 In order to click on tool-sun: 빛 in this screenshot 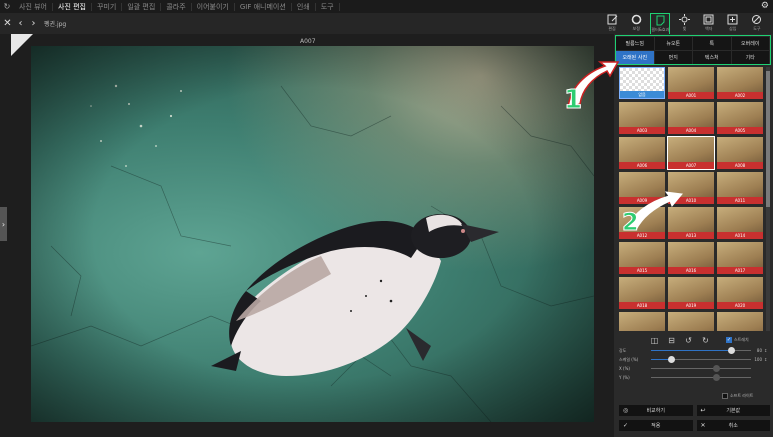, I will do `click(684, 24)`.